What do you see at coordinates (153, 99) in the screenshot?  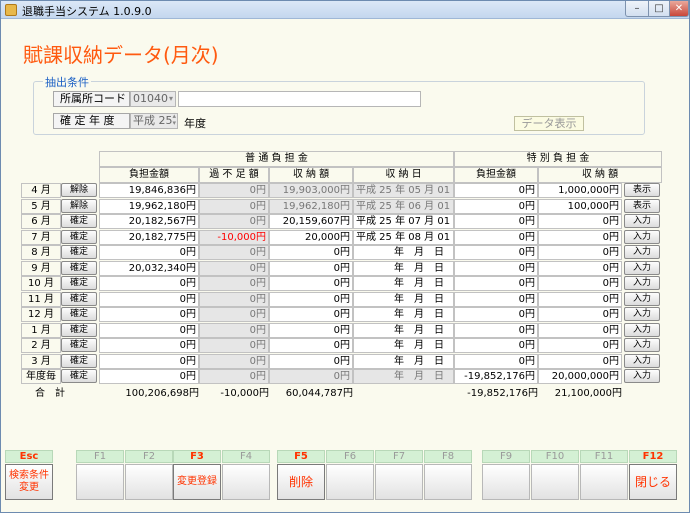 I see `office-code-select: 01040 ▾` at bounding box center [153, 99].